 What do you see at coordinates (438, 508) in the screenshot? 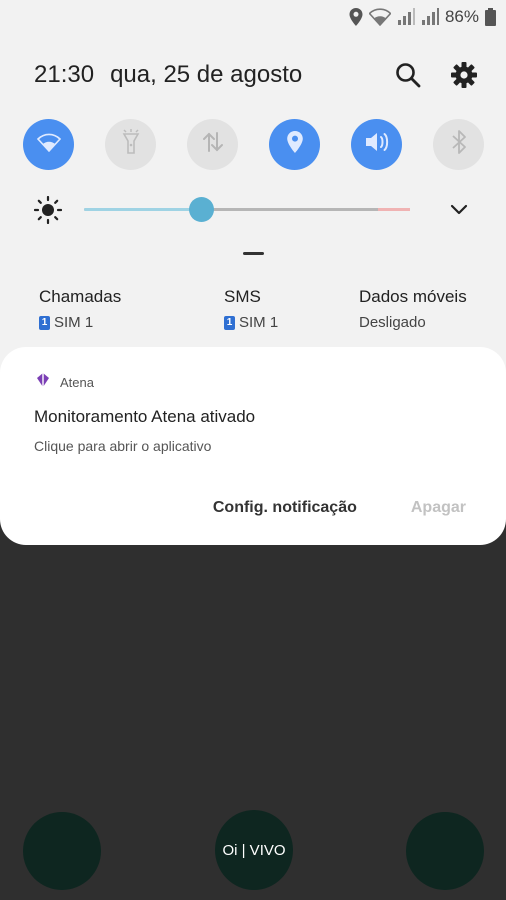
I see `clear-button: Apagar` at bounding box center [438, 508].